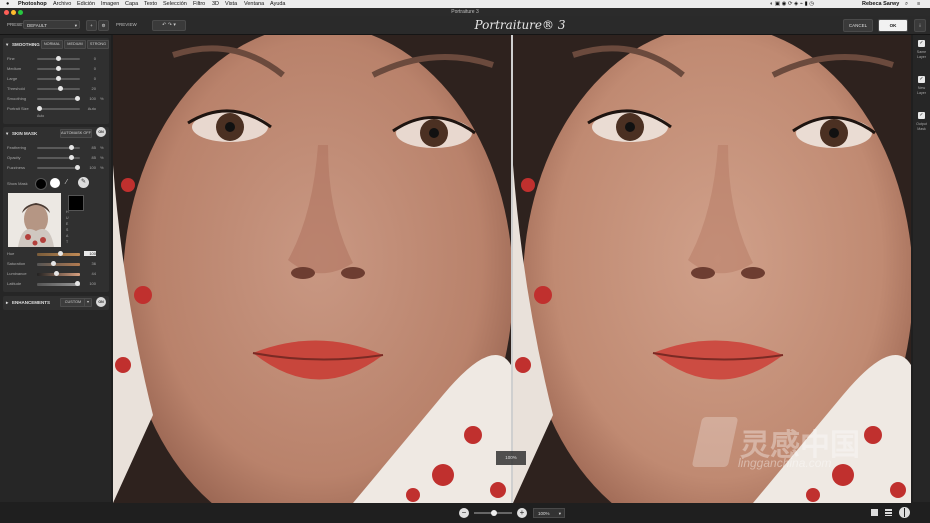 The image size is (930, 523). What do you see at coordinates (77, 167) in the screenshot?
I see `mask-slider-knob` at bounding box center [77, 167].